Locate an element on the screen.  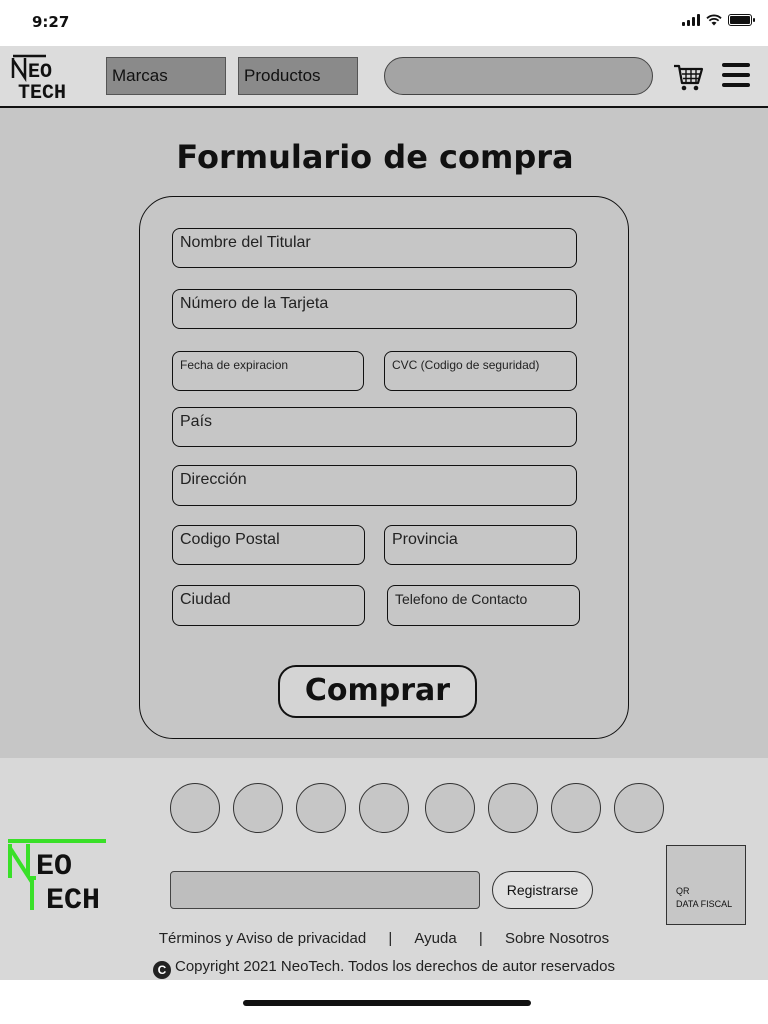
search-input is located at coordinates (518, 76).